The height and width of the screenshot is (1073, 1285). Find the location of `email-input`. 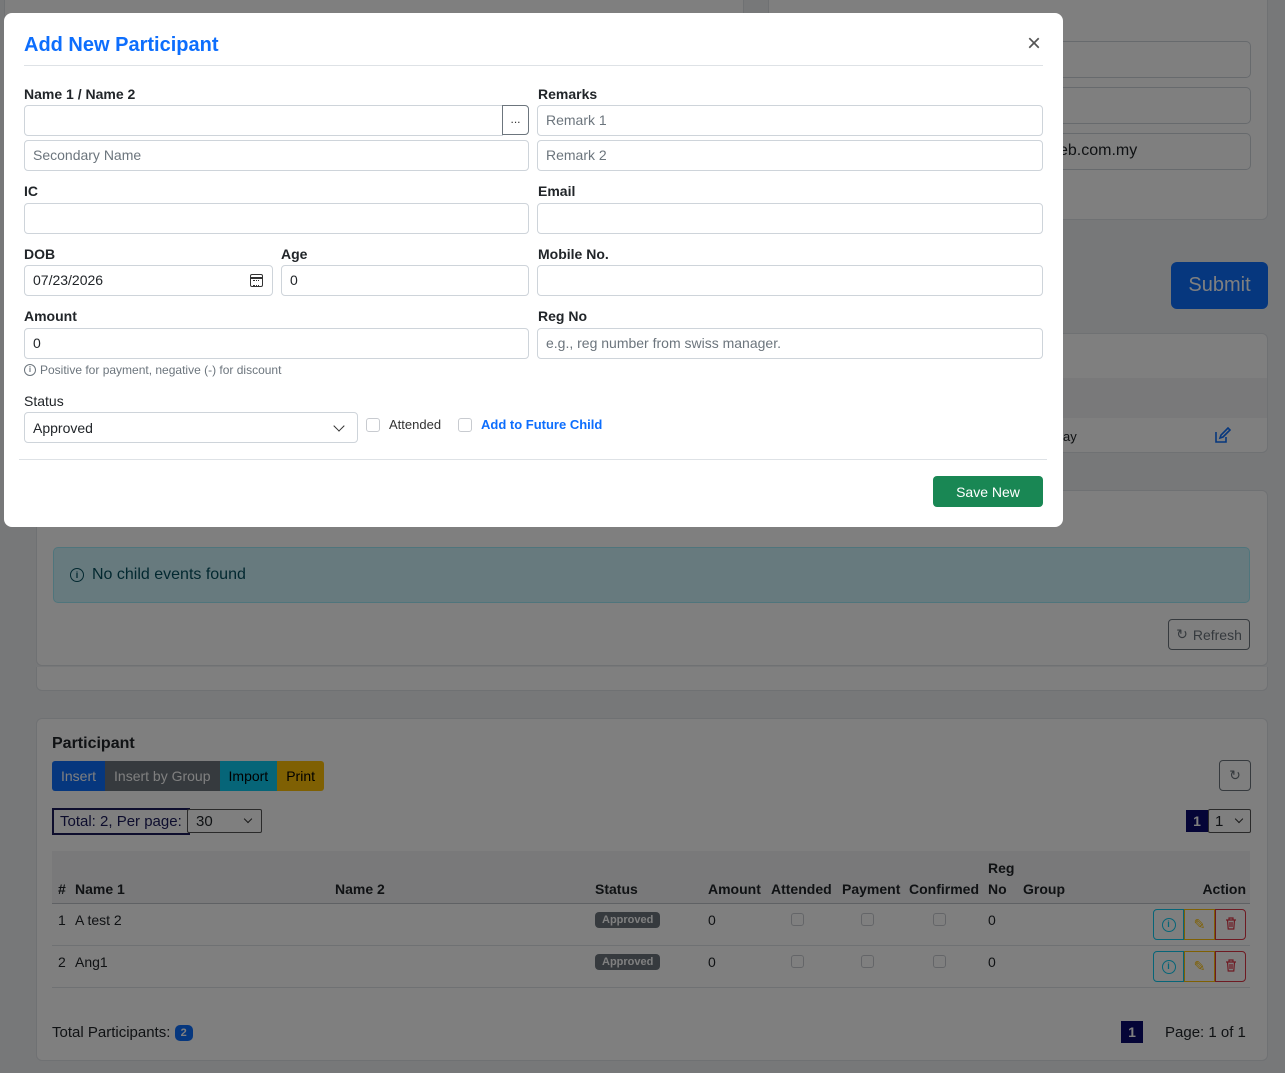

email-input is located at coordinates (790, 218).